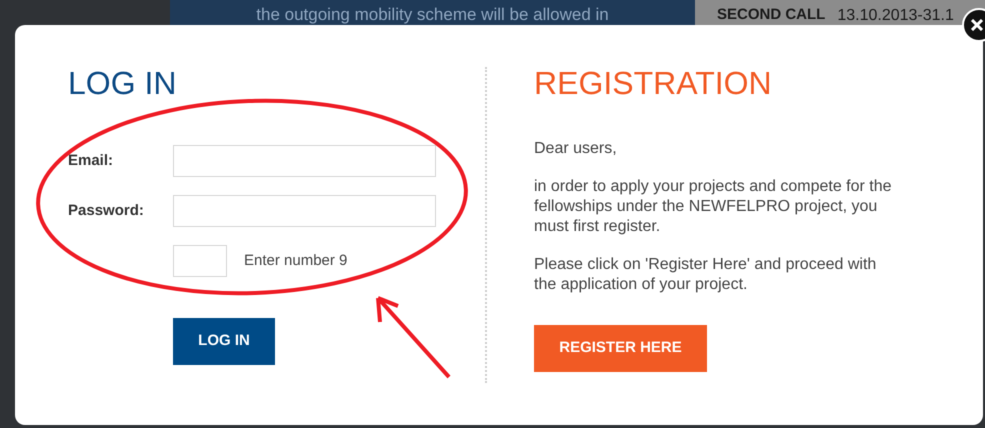 The width and height of the screenshot is (985, 428). What do you see at coordinates (432, 15) in the screenshot?
I see `banner-text: the outgoing mobility scheme will be allowed in` at bounding box center [432, 15].